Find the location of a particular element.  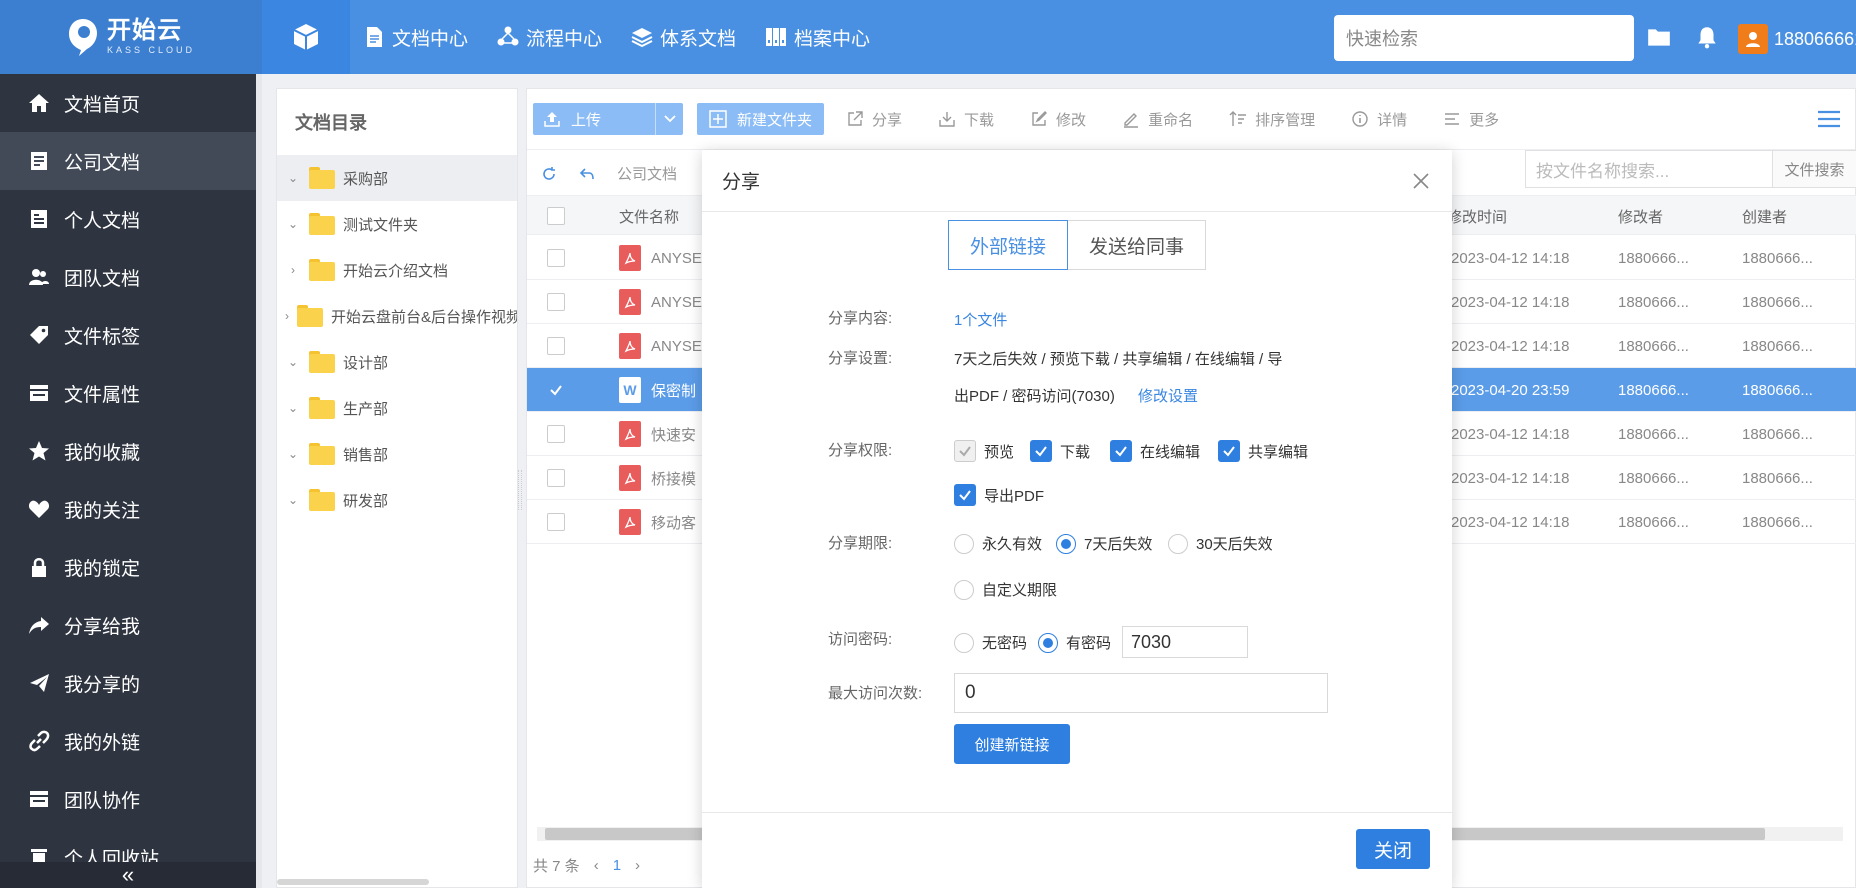

sidebar-item-file-tags: 文件标签 is located at coordinates (128, 335).